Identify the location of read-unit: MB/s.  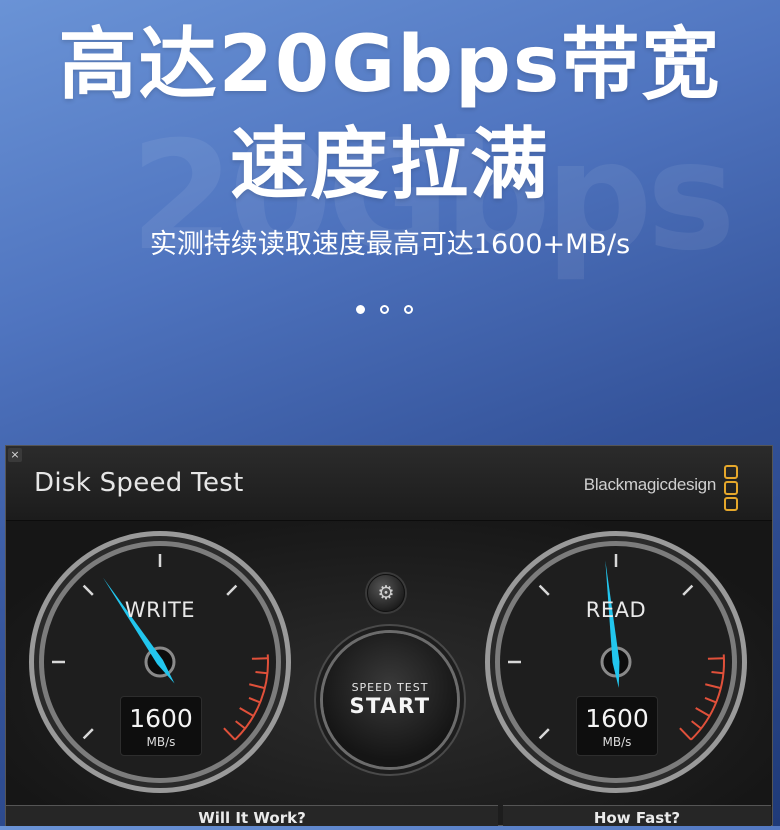
(617, 742).